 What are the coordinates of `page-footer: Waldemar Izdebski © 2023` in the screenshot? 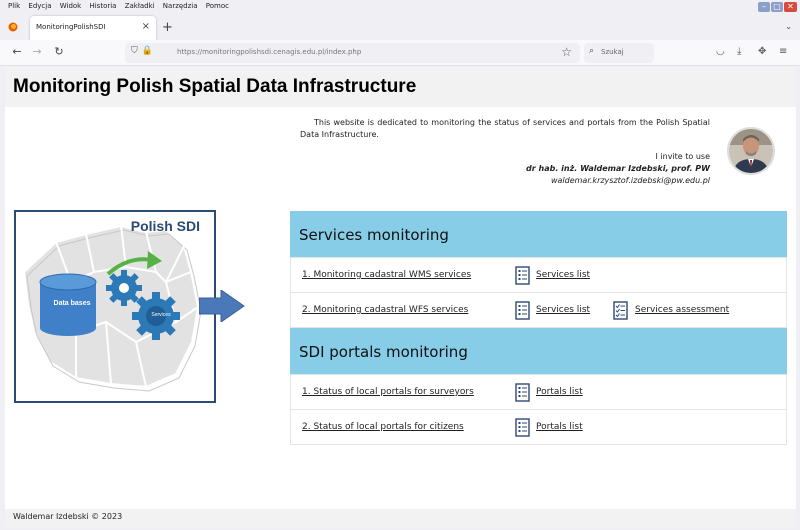 It's located at (400, 518).